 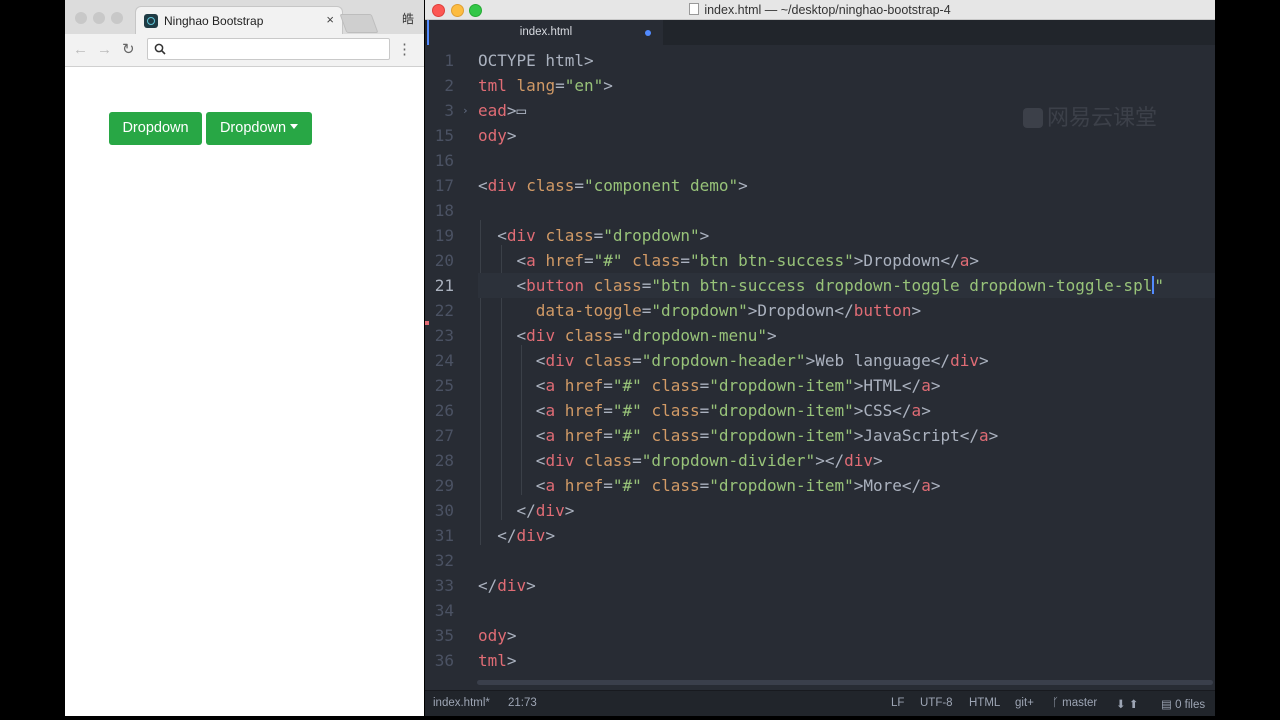 I want to click on code-line: 33 </div>, so click(x=820, y=585).